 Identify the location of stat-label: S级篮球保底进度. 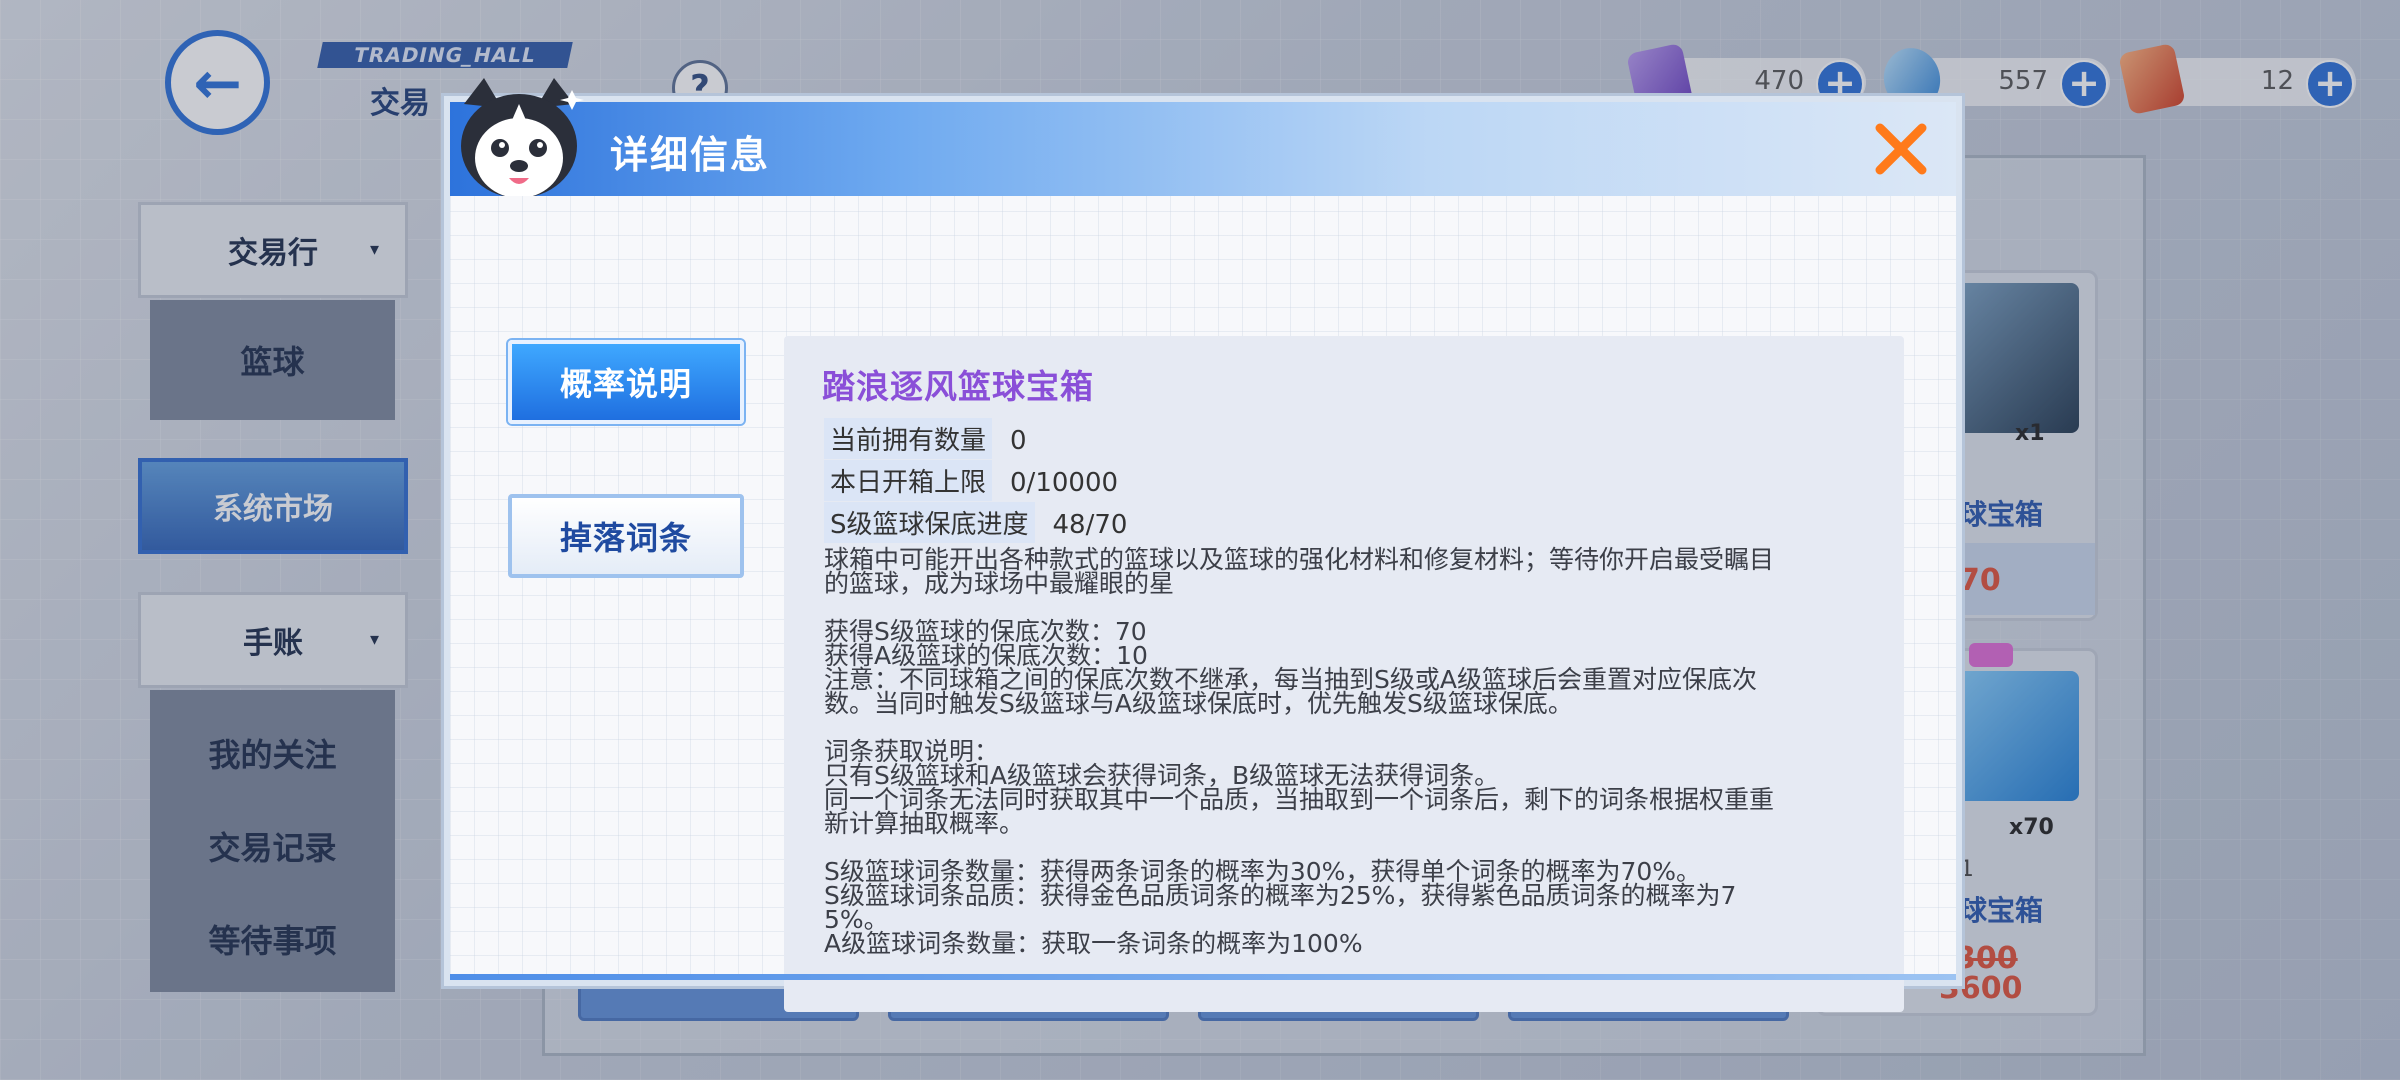
(929, 522).